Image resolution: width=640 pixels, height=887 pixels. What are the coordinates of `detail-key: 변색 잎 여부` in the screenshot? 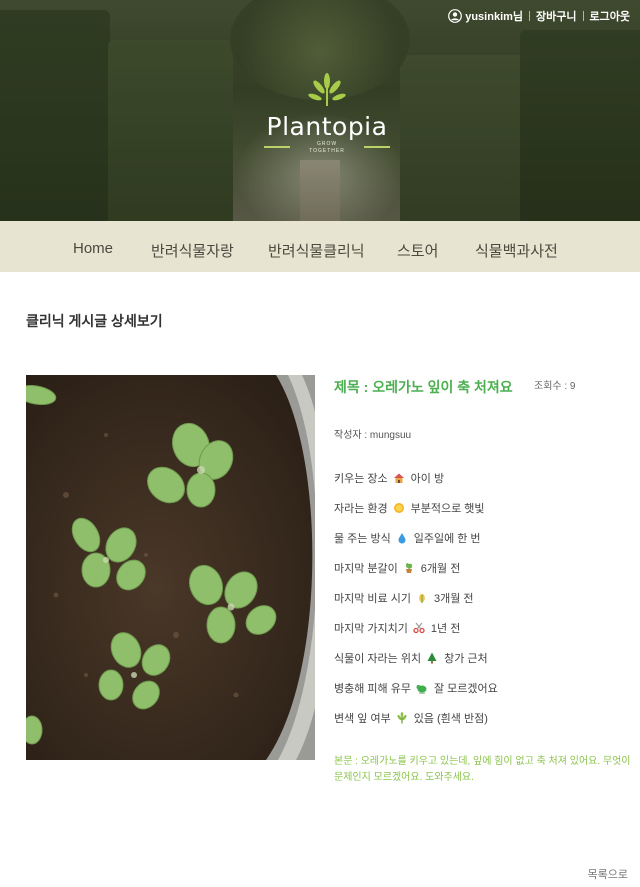 It's located at (362, 719).